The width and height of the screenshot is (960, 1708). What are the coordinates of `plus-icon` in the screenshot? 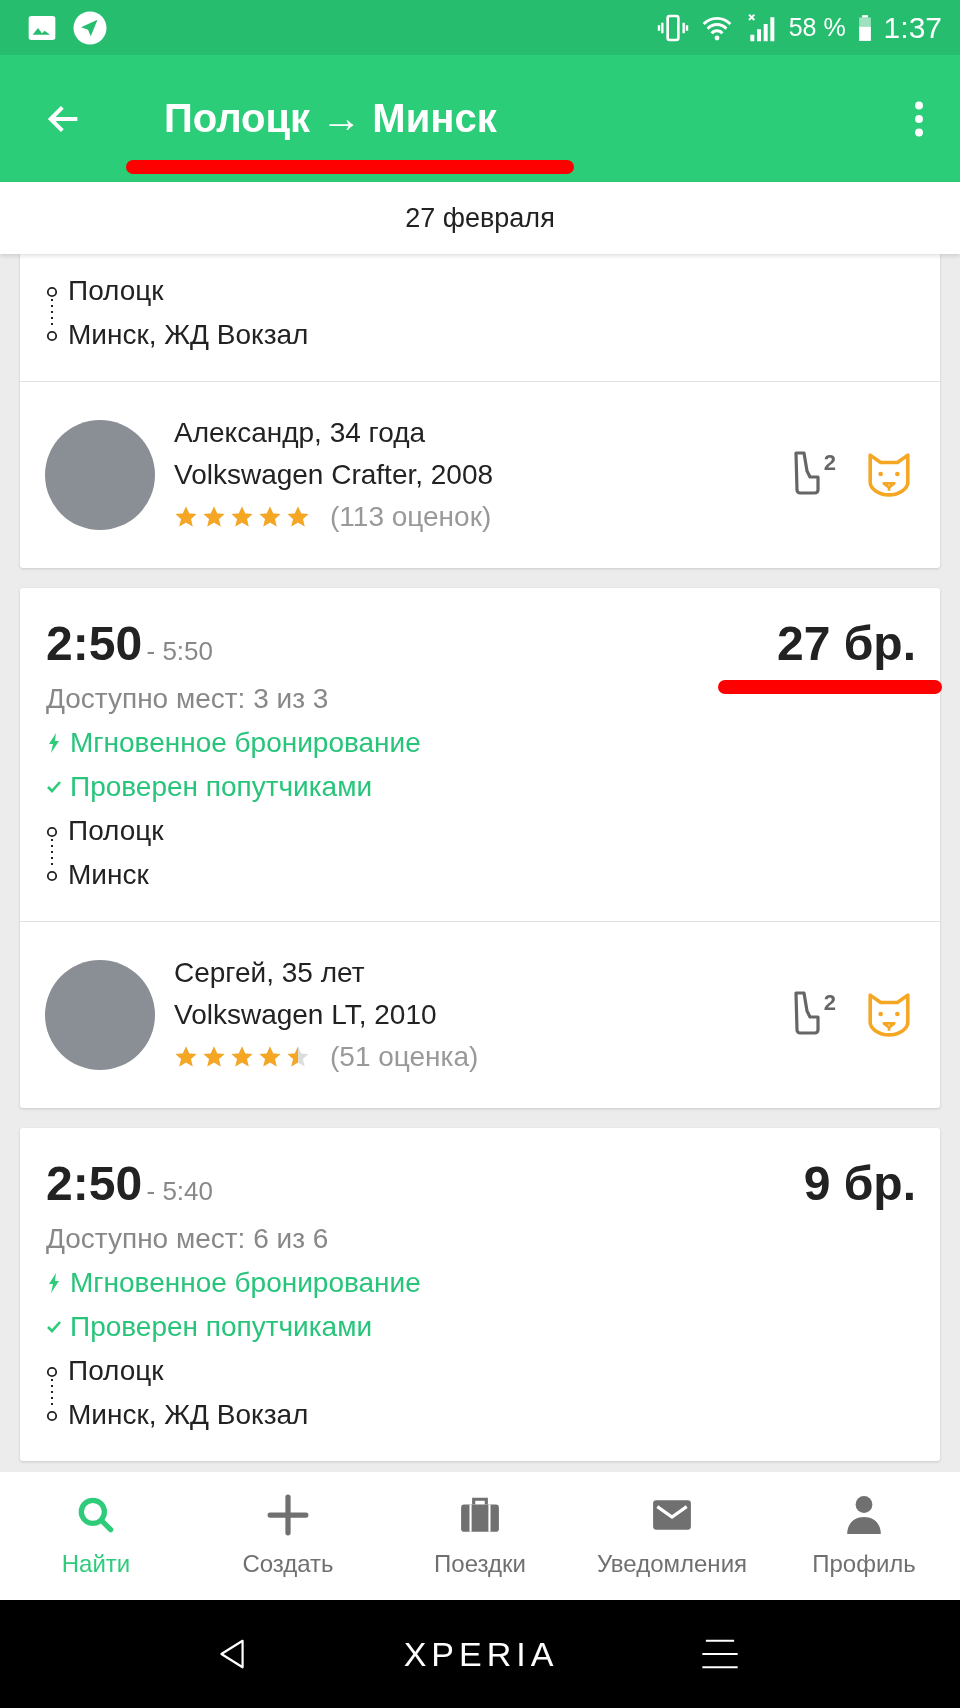 It's located at (288, 1515).